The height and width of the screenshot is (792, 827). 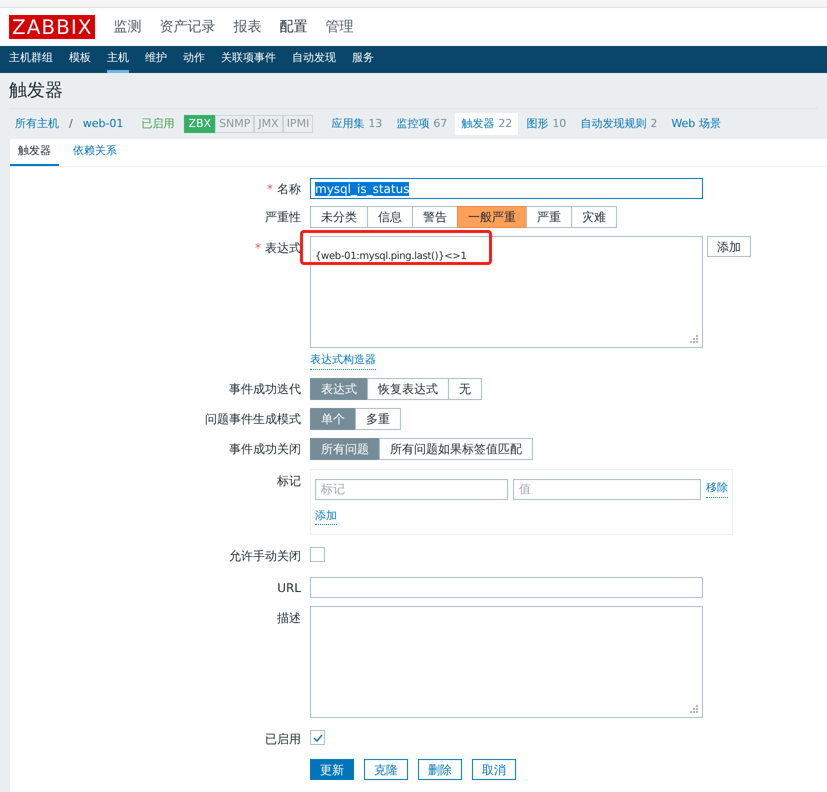 What do you see at coordinates (619, 124) in the screenshot?
I see `host-nav-link: 自动发现规则 2` at bounding box center [619, 124].